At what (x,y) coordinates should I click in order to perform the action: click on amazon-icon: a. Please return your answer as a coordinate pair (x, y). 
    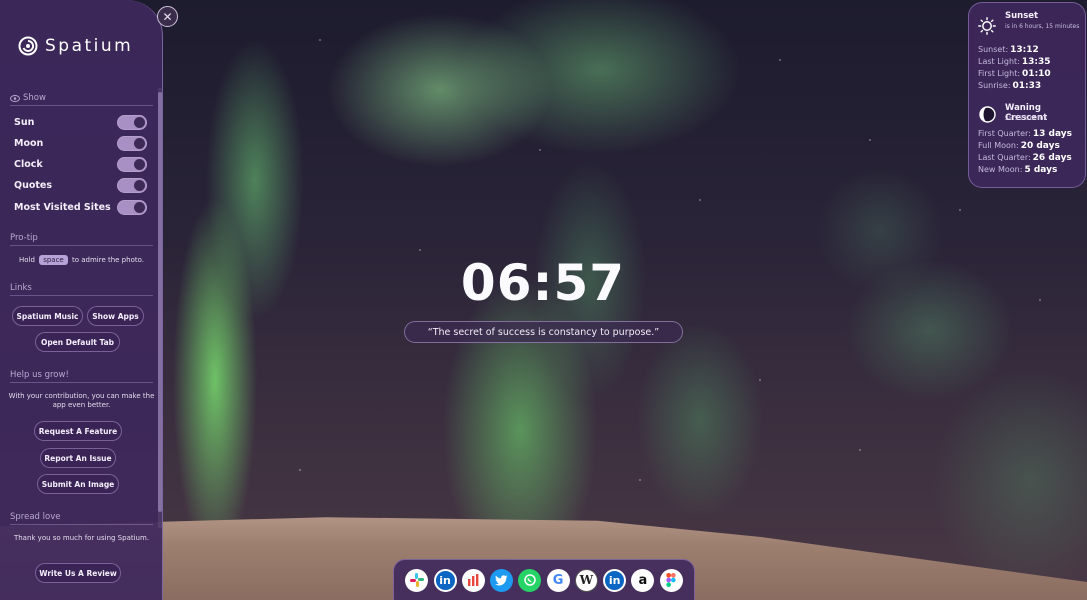
    Looking at the image, I should click on (643, 580).